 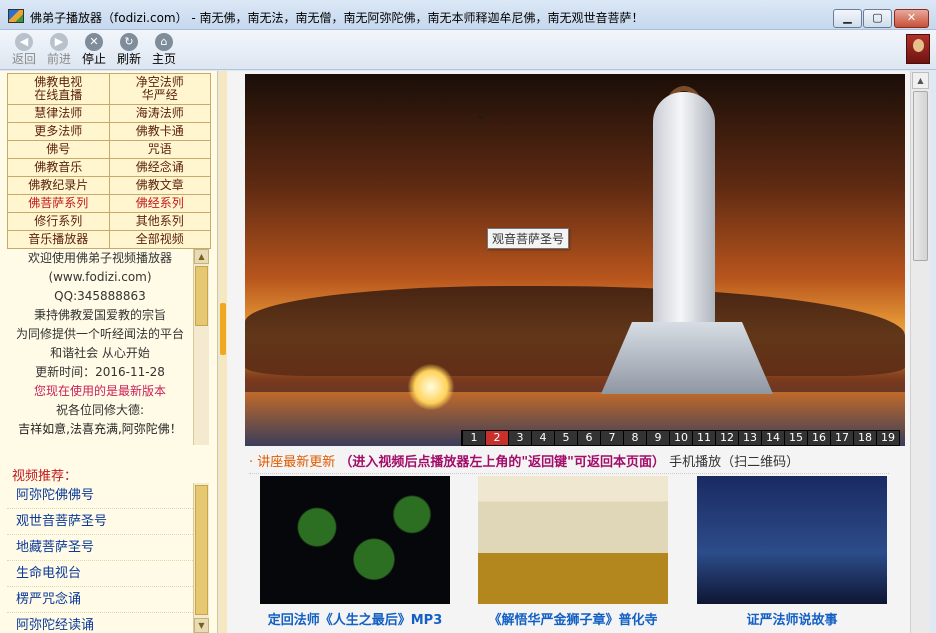 What do you see at coordinates (589, 438) in the screenshot?
I see `page-button: 6` at bounding box center [589, 438].